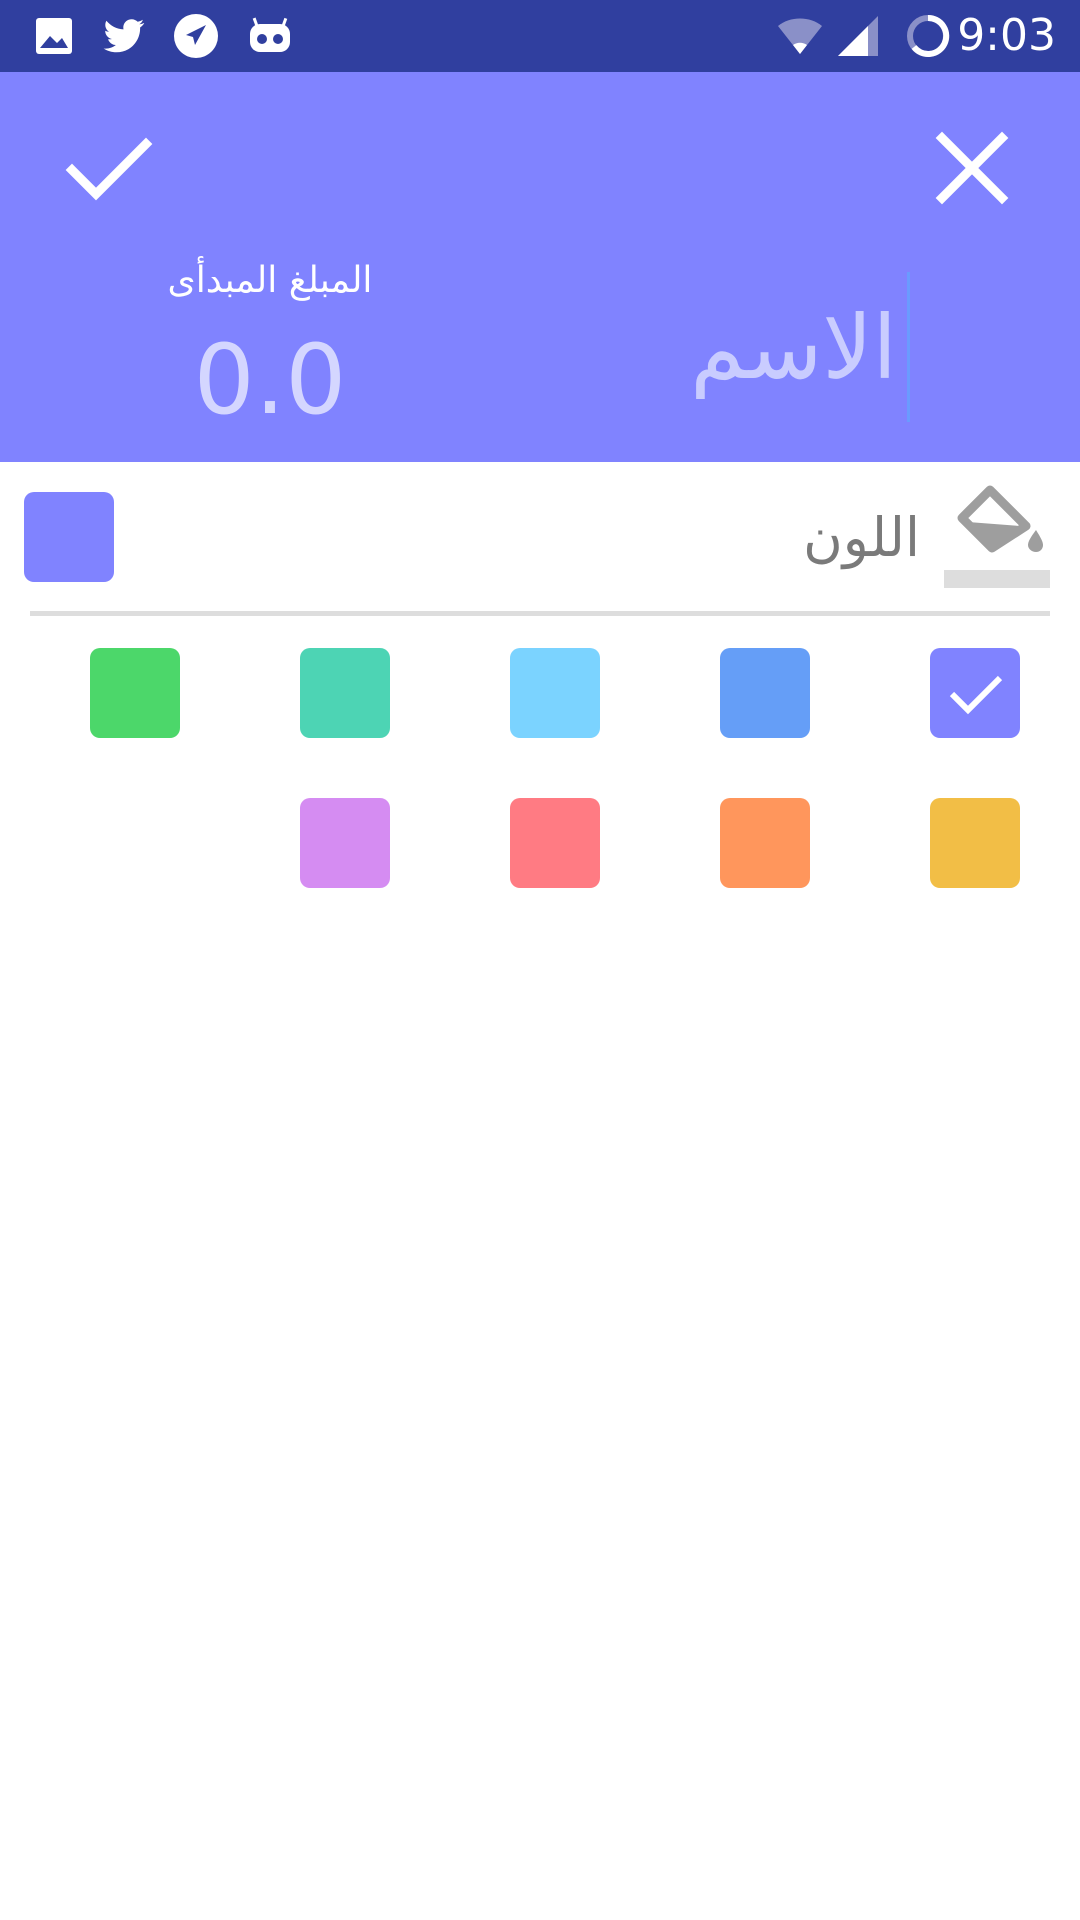  I want to click on amount-value: 0.0, so click(270, 380).